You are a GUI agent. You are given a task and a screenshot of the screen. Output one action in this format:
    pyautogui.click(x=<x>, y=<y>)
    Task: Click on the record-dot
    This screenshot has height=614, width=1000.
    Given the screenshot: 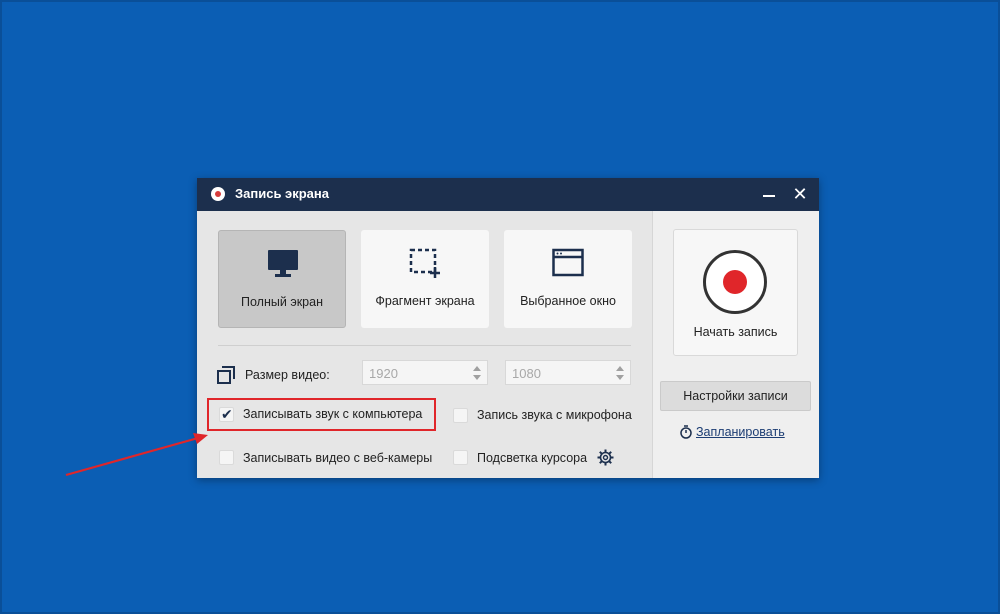 What is the action you would take?
    pyautogui.click(x=735, y=282)
    